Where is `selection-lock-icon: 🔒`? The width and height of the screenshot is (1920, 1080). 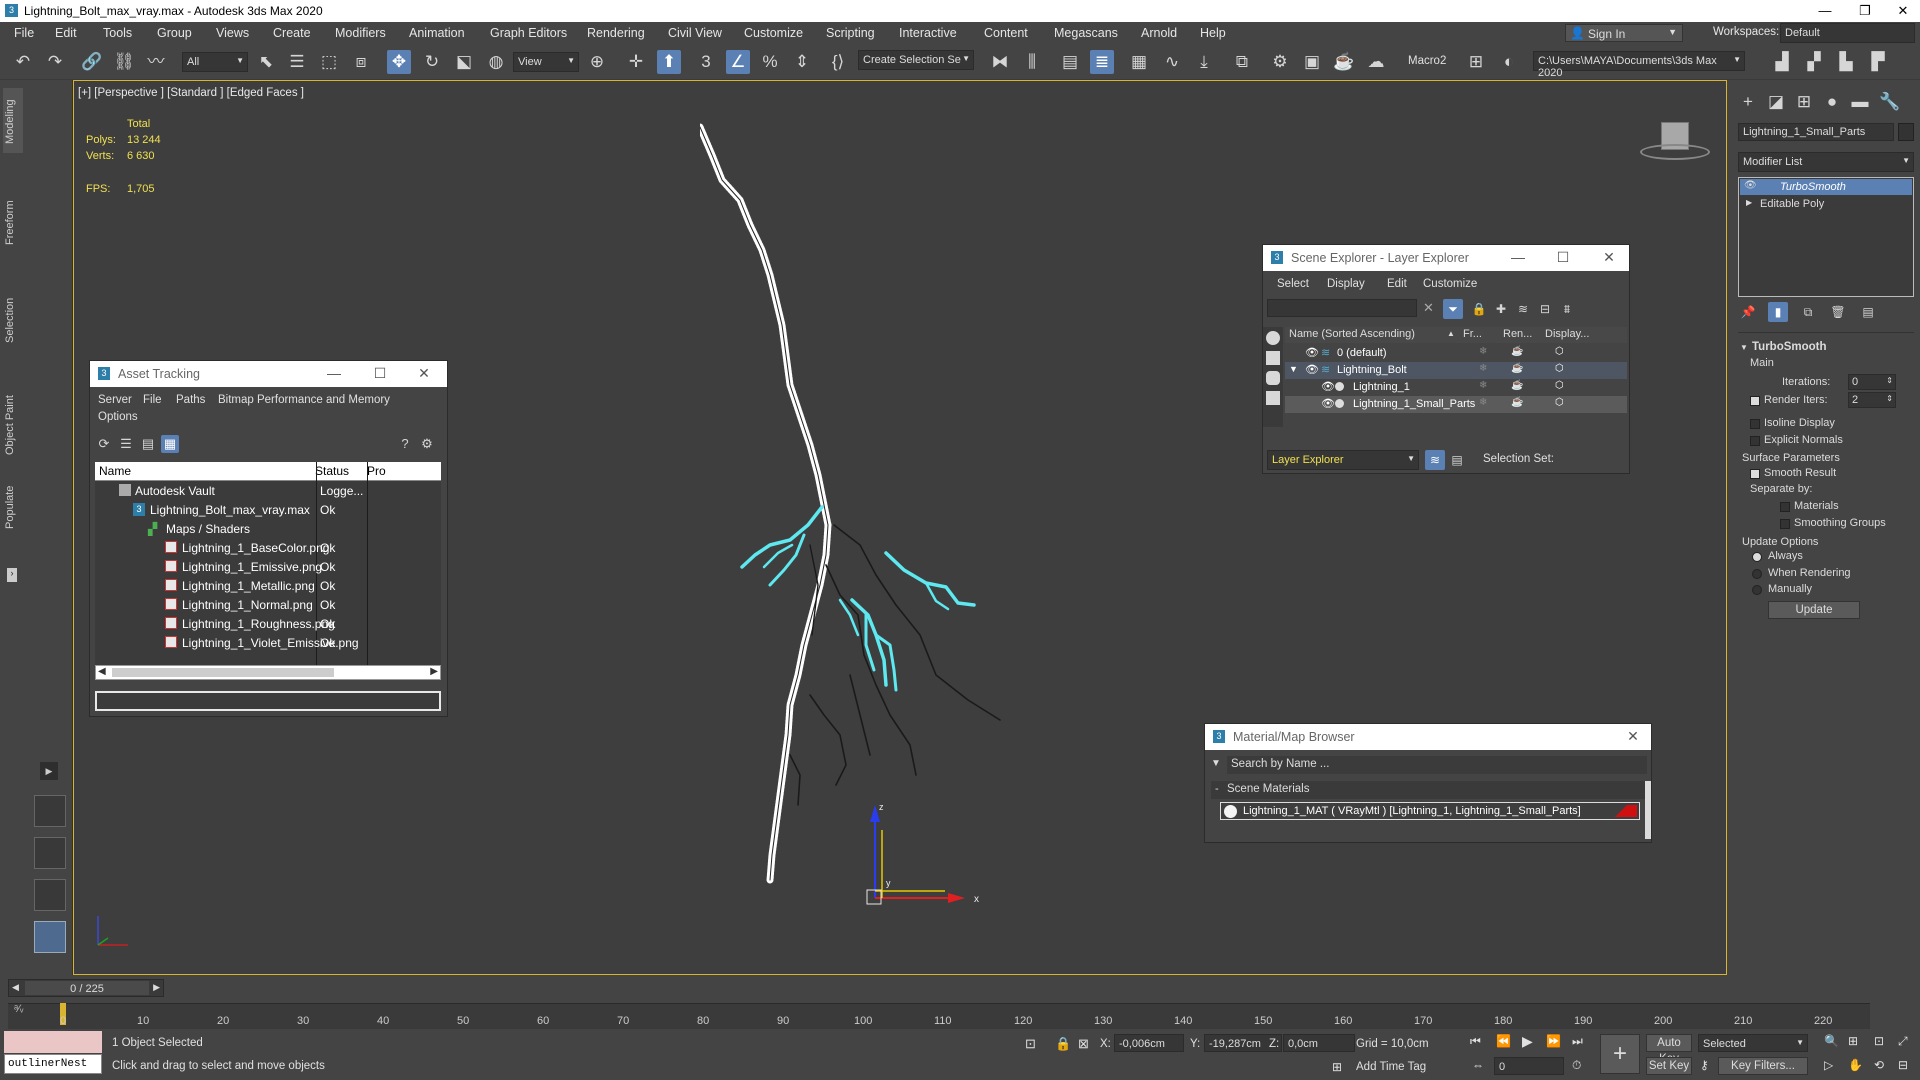 selection-lock-icon: 🔒 is located at coordinates (1063, 1044).